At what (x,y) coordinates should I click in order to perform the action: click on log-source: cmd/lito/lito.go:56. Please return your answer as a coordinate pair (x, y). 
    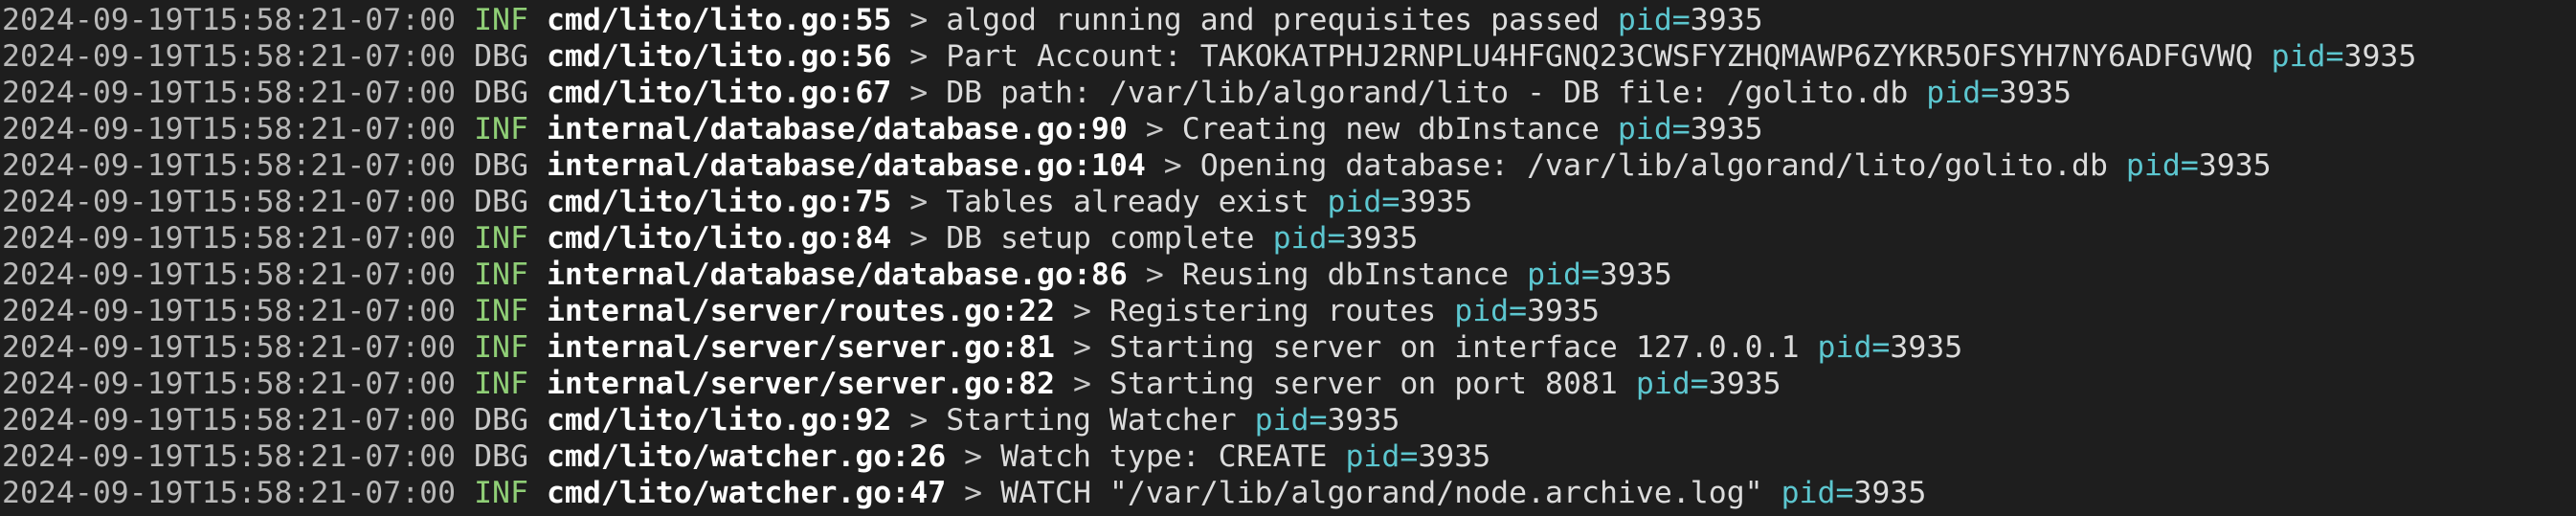
    Looking at the image, I should click on (719, 57).